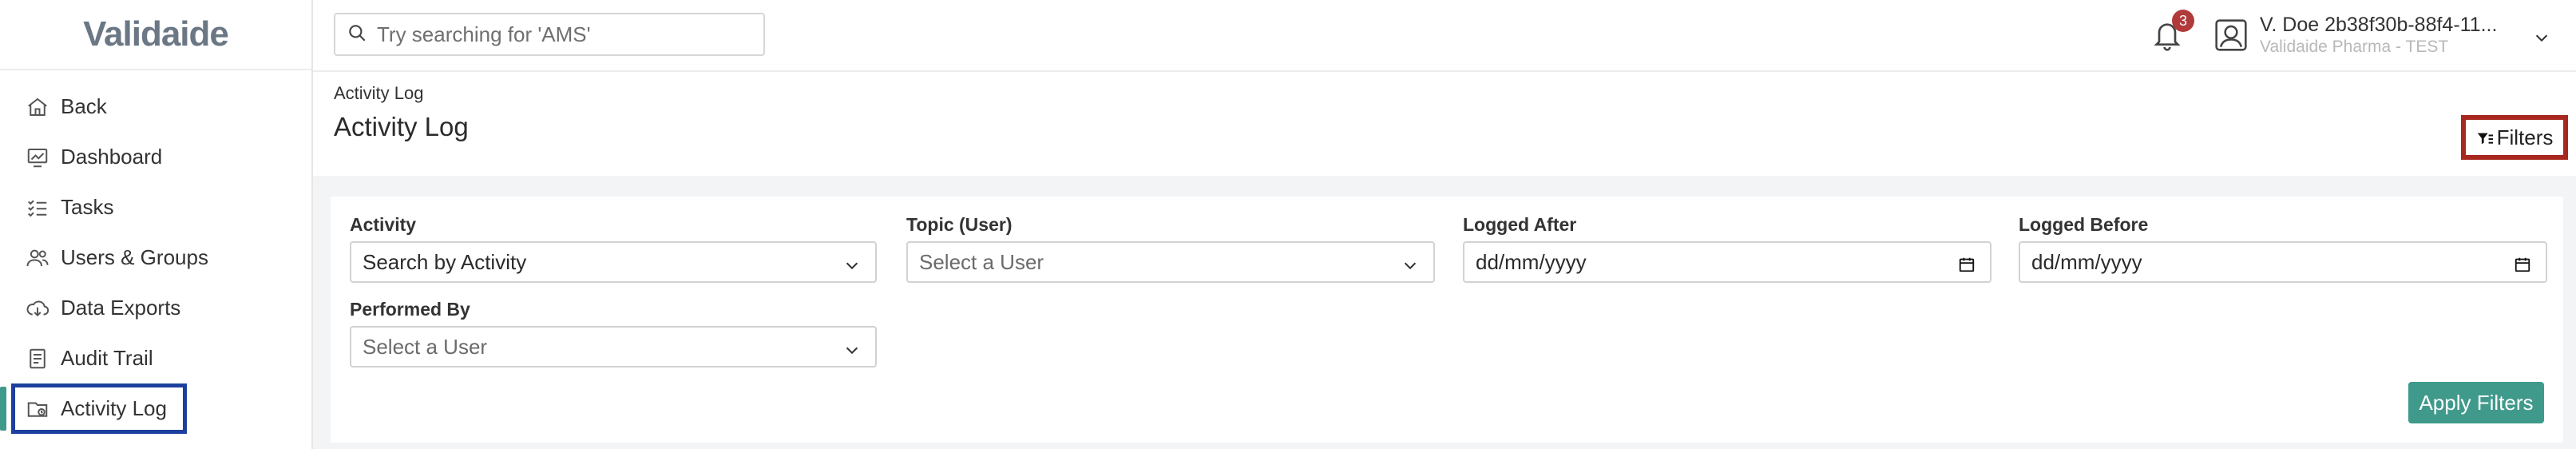 The image size is (2576, 449). Describe the element at coordinates (155, 358) in the screenshot. I see `sidebar-item-audit-trail: Audit Trail` at that location.